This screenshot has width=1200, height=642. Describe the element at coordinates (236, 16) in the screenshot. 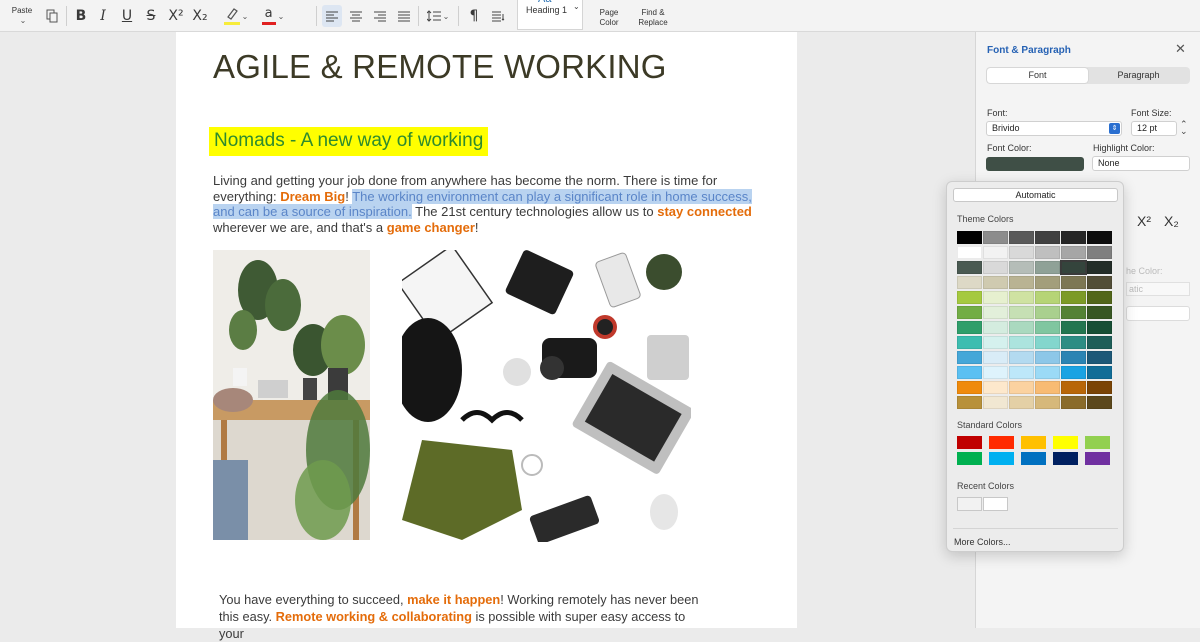

I see `highlight-color-button: ⌄` at that location.